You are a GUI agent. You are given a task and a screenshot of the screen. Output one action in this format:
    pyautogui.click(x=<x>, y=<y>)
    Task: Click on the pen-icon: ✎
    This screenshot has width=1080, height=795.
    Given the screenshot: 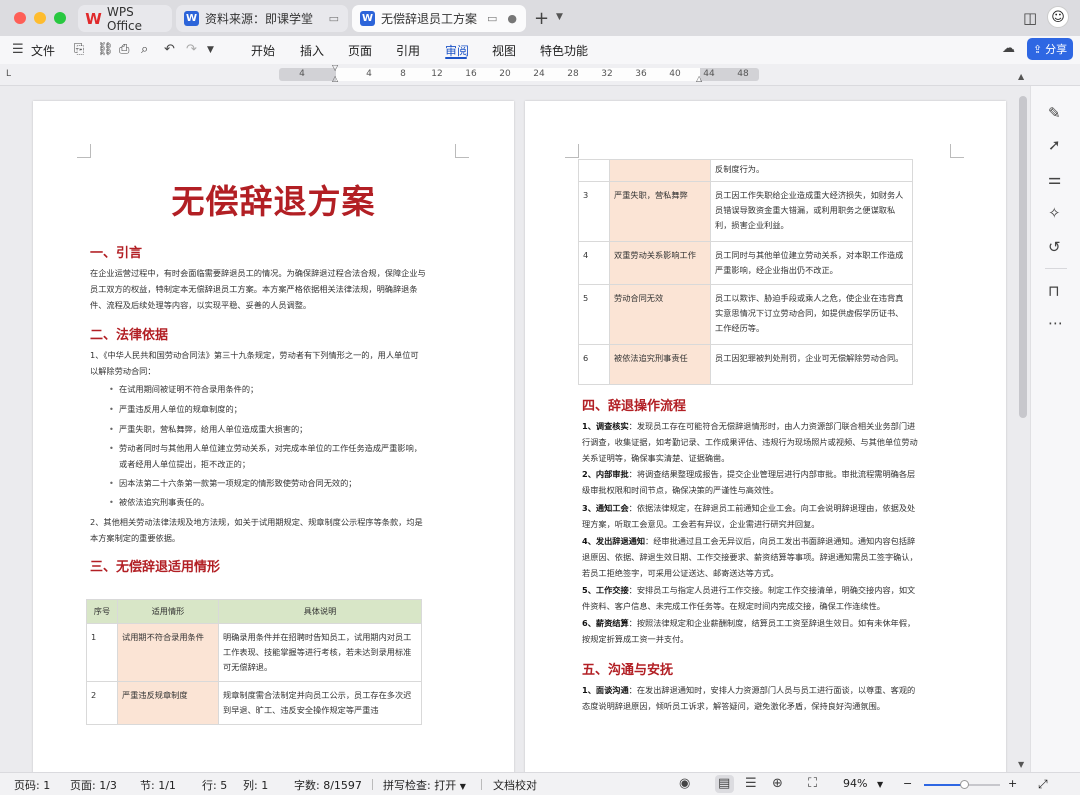 What is the action you would take?
    pyautogui.click(x=1054, y=113)
    